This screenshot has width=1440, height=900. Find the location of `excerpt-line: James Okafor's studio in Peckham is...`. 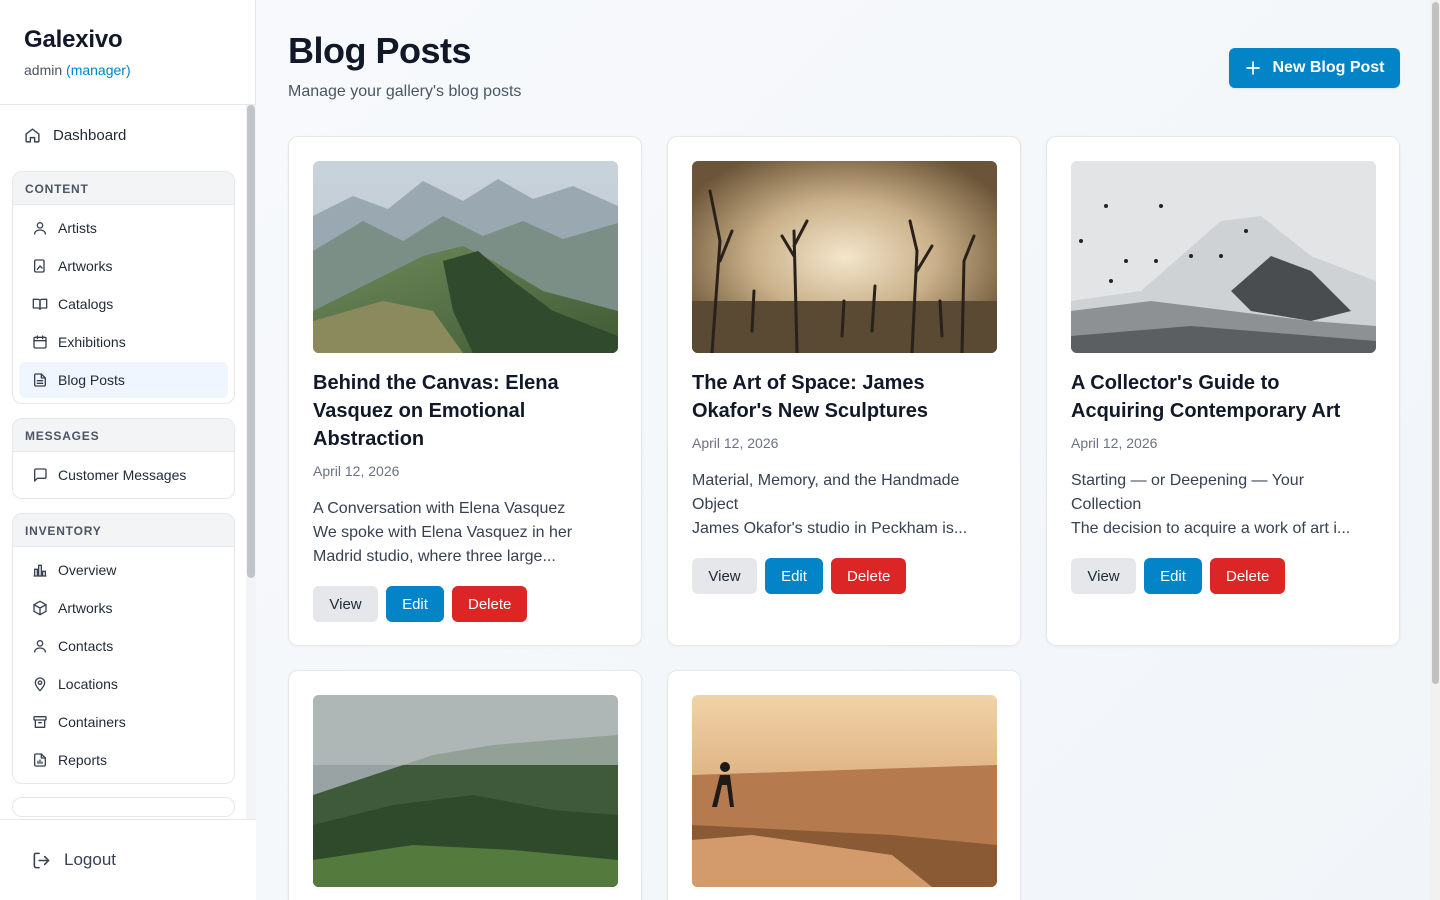

excerpt-line: James Okafor's studio in Peckham is... is located at coordinates (830, 528).